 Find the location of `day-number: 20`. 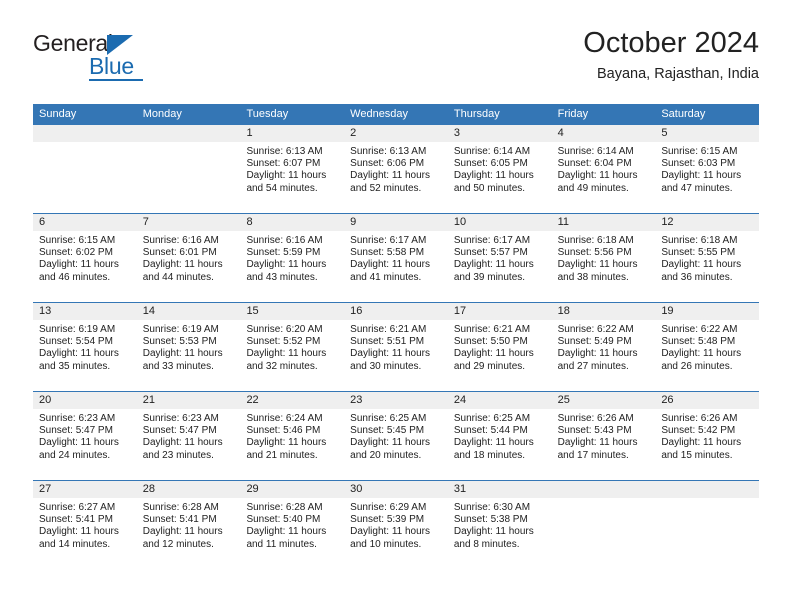

day-number: 20 is located at coordinates (85, 400).